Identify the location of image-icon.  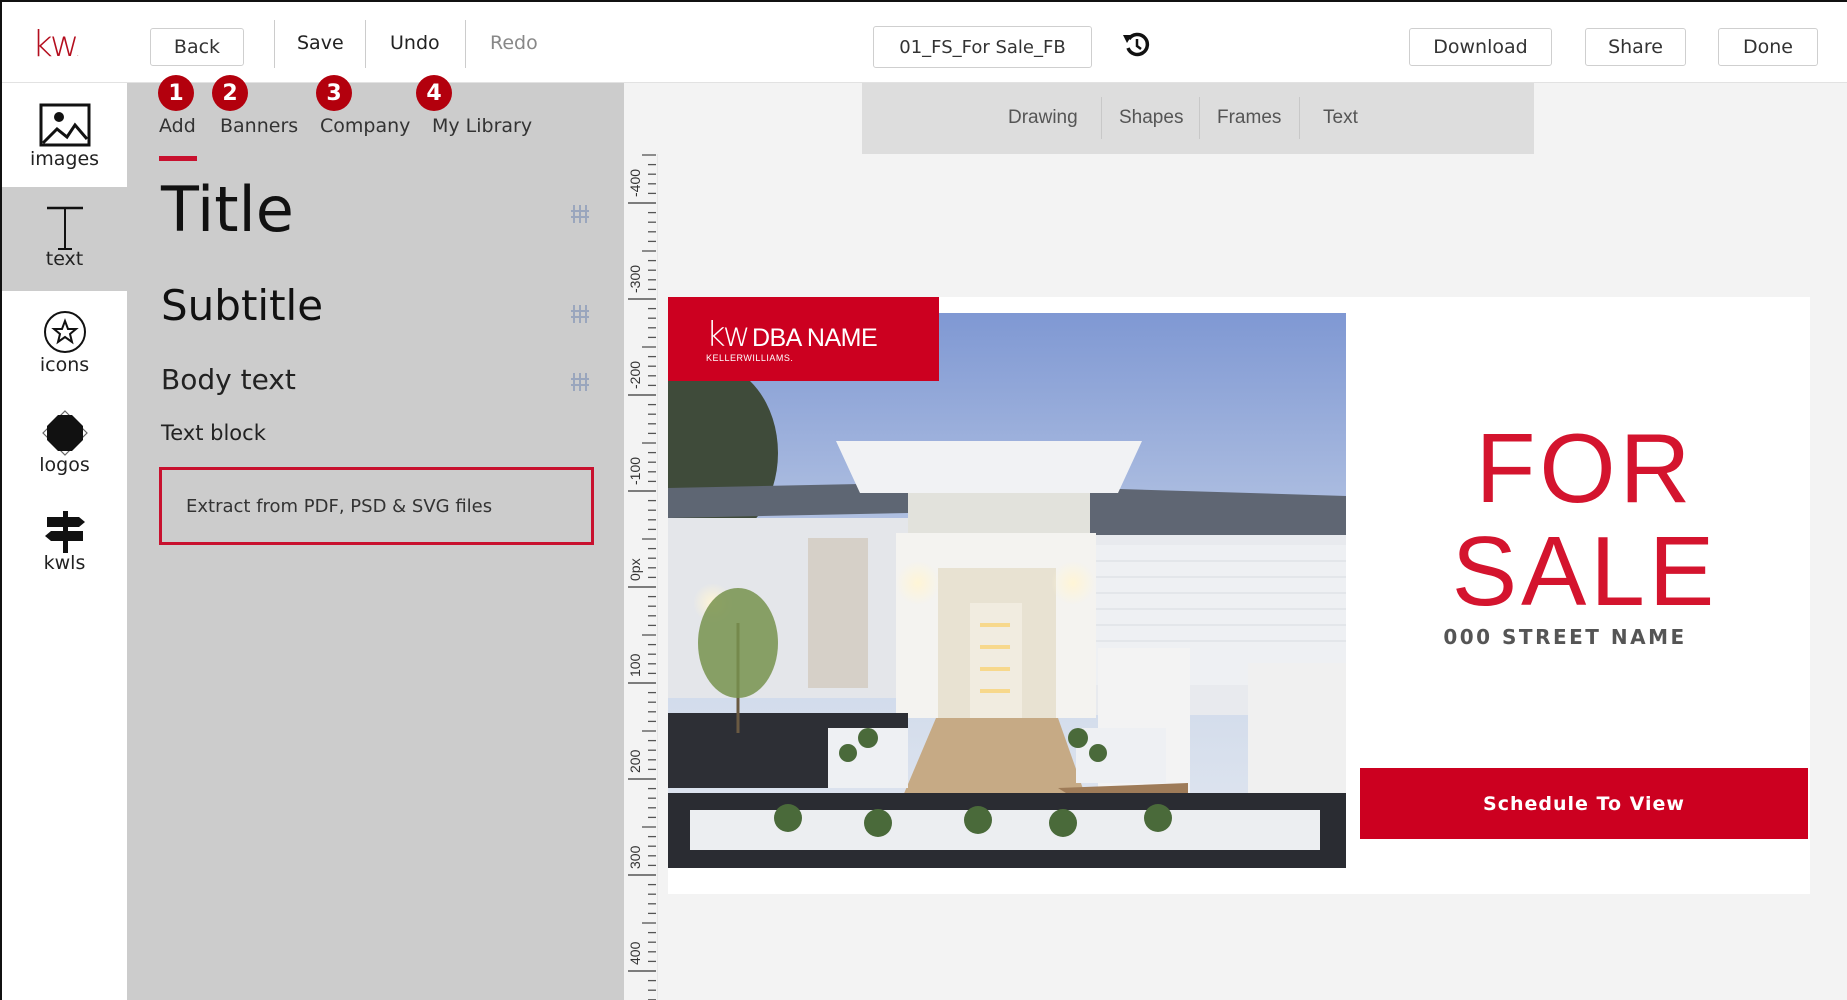
(64, 125).